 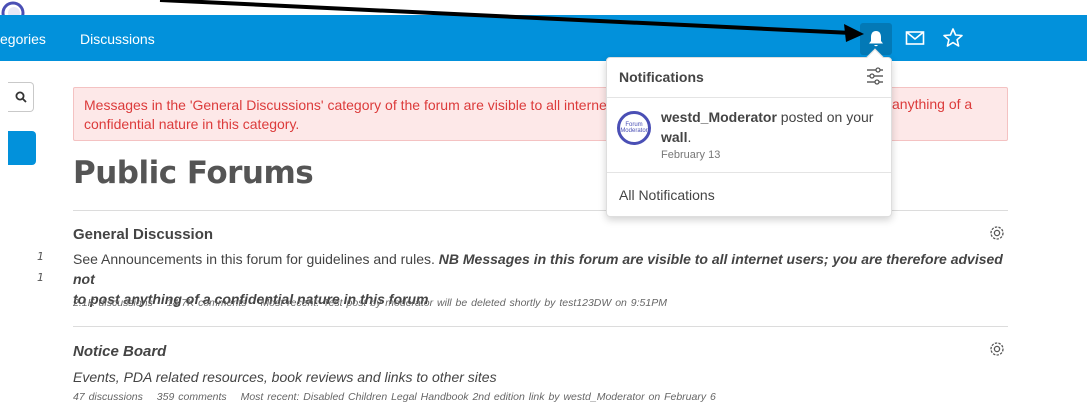 I want to click on page-title: Public Forums, so click(x=193, y=173).